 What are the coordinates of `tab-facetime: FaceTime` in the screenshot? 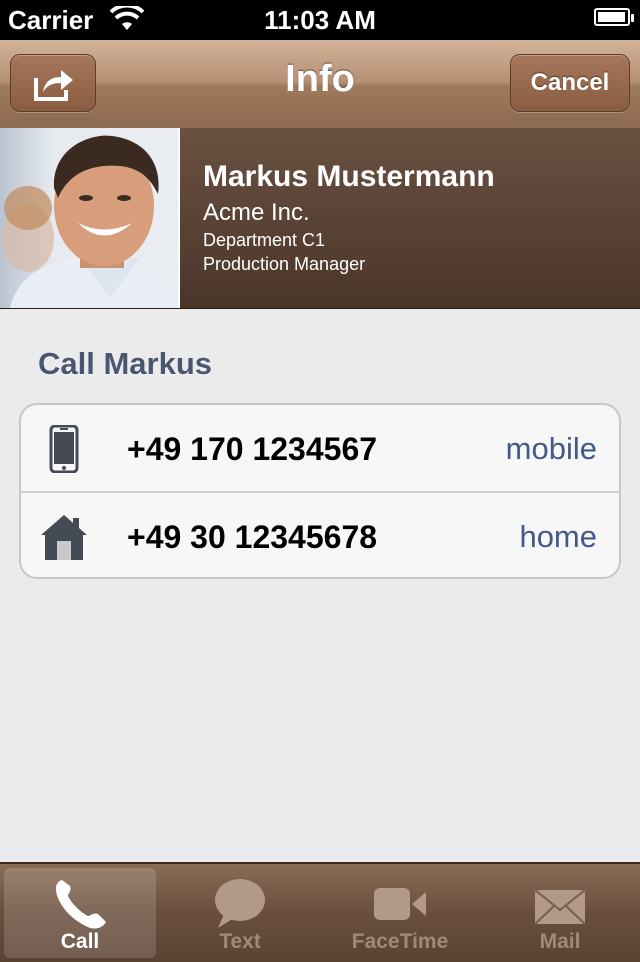 It's located at (400, 913).